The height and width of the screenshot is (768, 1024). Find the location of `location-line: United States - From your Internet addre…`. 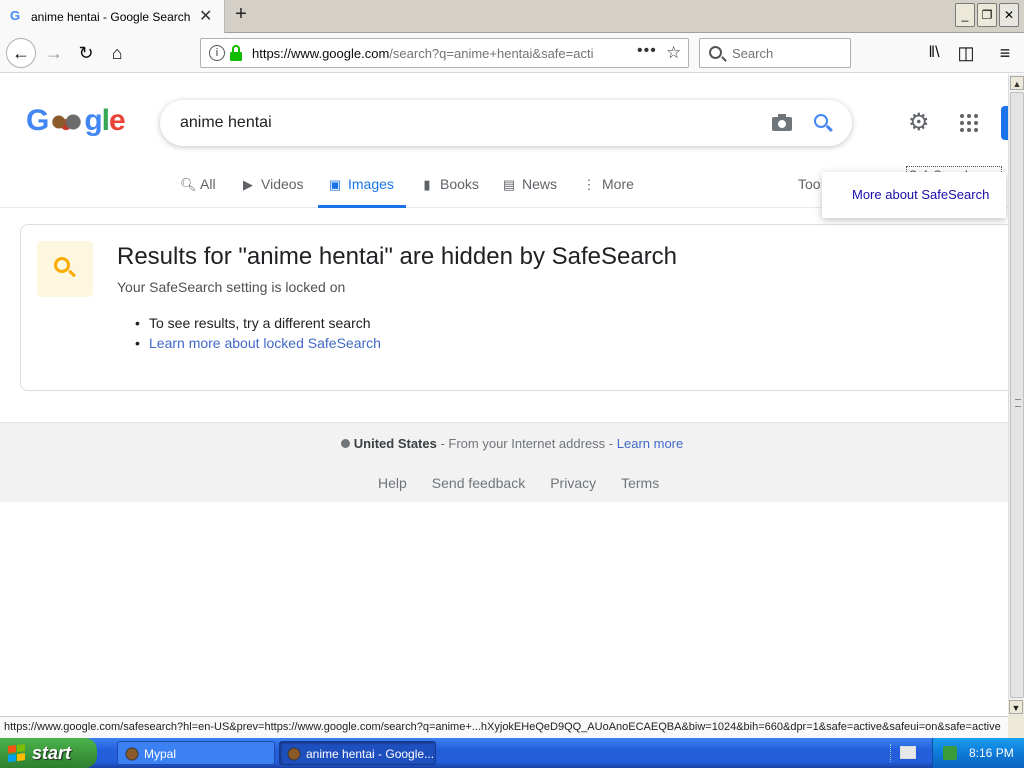

location-line: United States - From your Internet addre… is located at coordinates (504, 443).